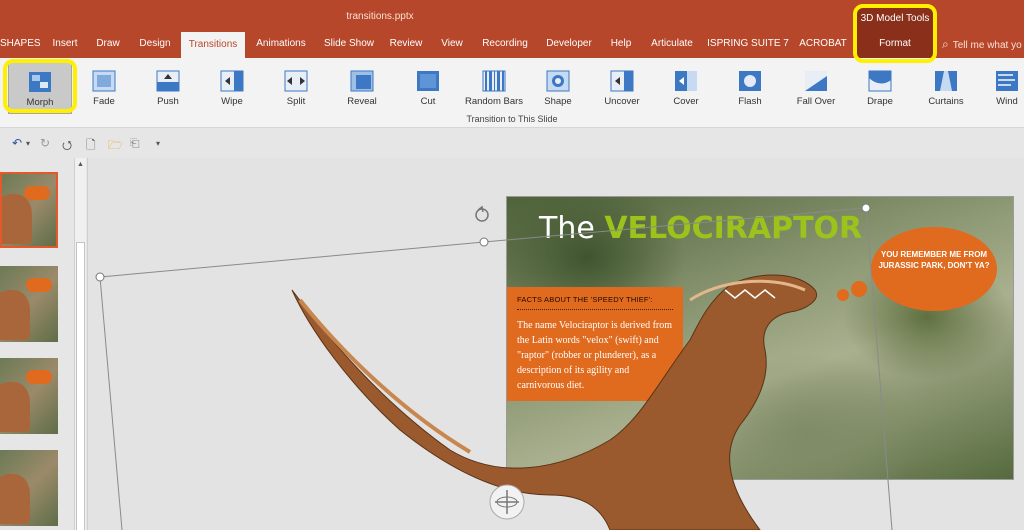 The width and height of the screenshot is (1024, 530). What do you see at coordinates (816, 81) in the screenshot?
I see `fall-over-icon` at bounding box center [816, 81].